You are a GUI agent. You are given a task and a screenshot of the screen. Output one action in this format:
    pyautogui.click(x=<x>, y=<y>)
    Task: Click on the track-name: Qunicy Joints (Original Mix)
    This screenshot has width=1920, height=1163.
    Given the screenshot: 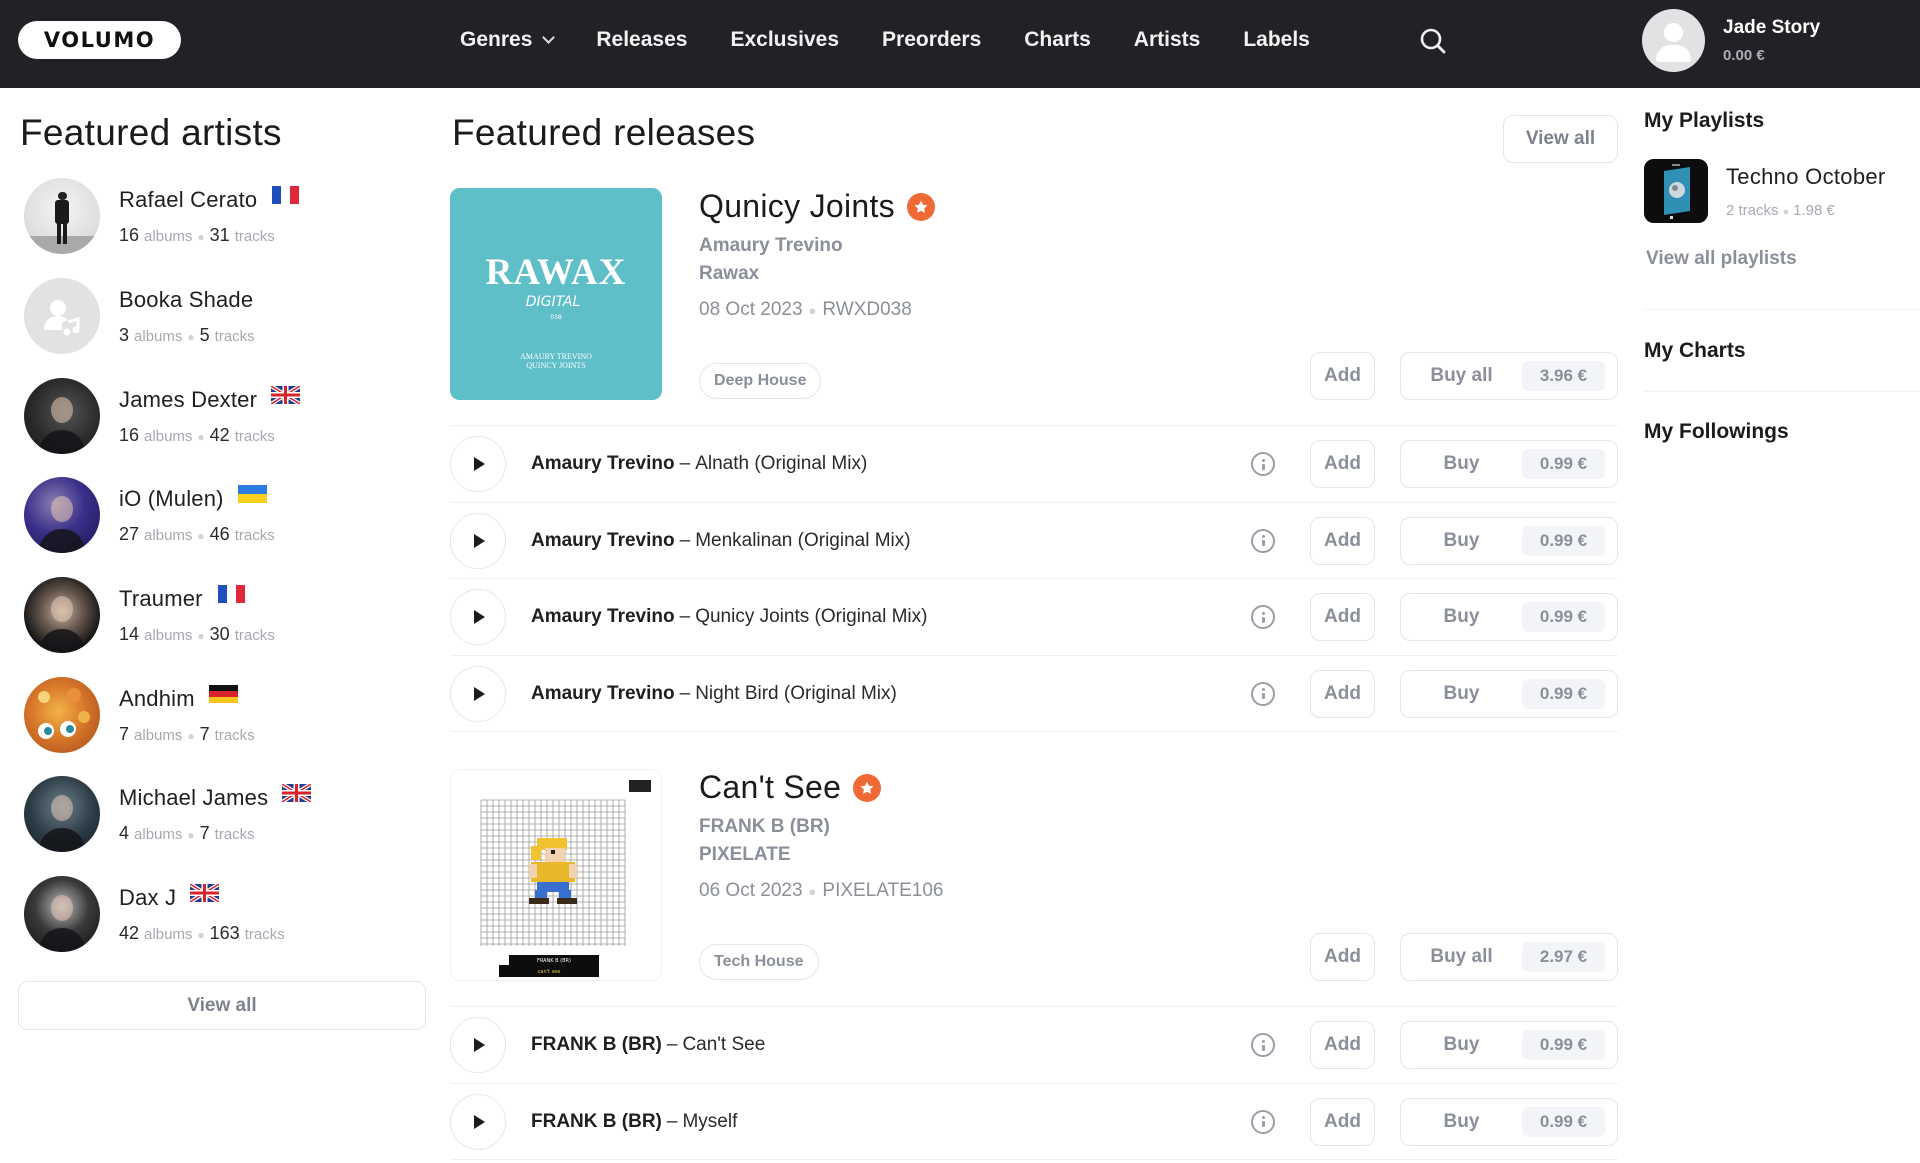 What is the action you would take?
    pyautogui.click(x=811, y=616)
    